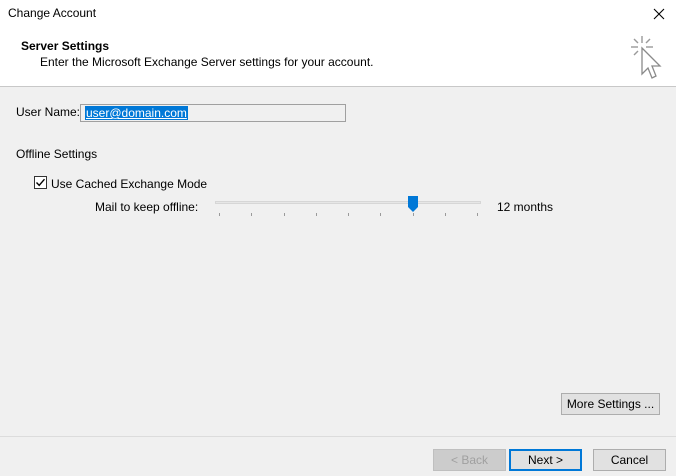  Describe the element at coordinates (525, 207) in the screenshot. I see `slider-value-text: 12 months` at that location.